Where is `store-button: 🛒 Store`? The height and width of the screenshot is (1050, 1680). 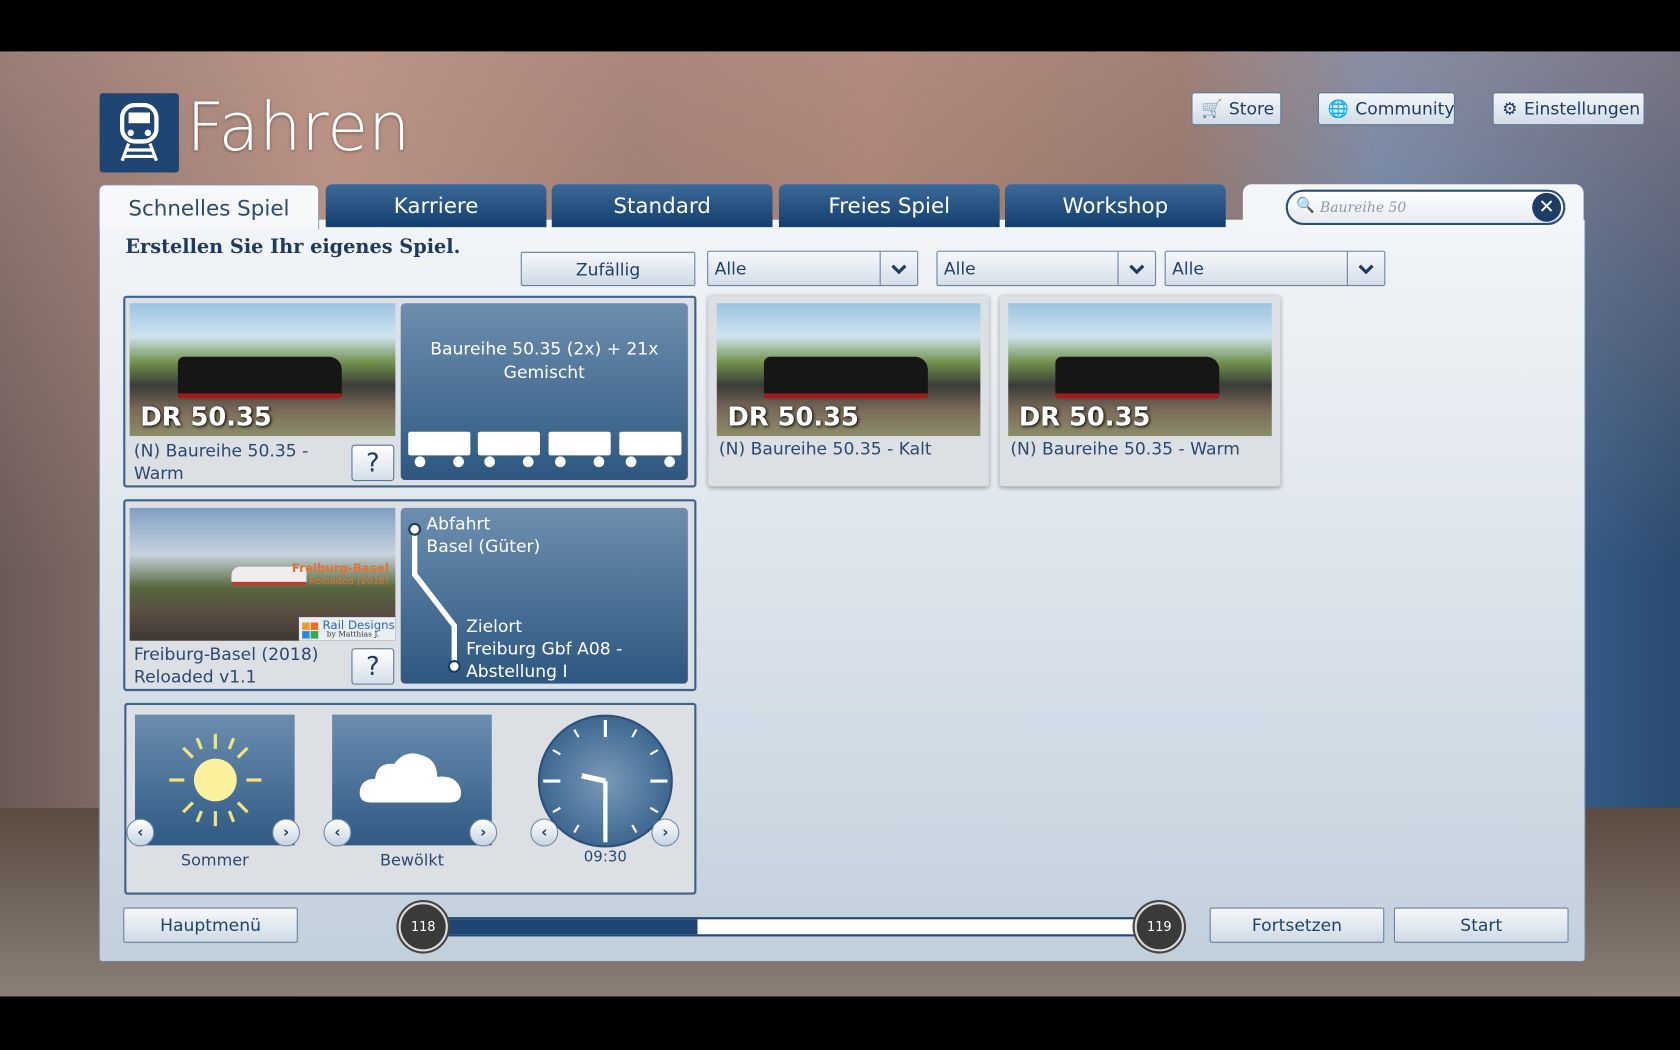
store-button: 🛒 Store is located at coordinates (1236, 109).